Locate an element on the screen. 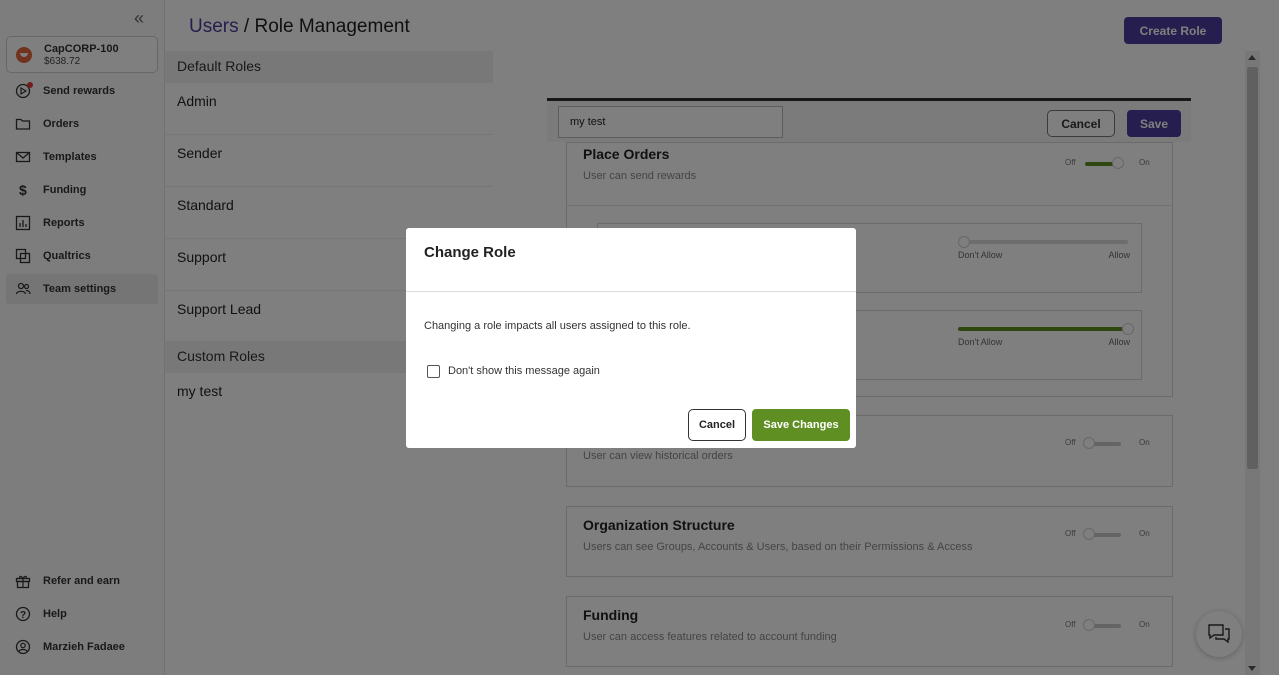  dialog-title: Change Role is located at coordinates (470, 252).